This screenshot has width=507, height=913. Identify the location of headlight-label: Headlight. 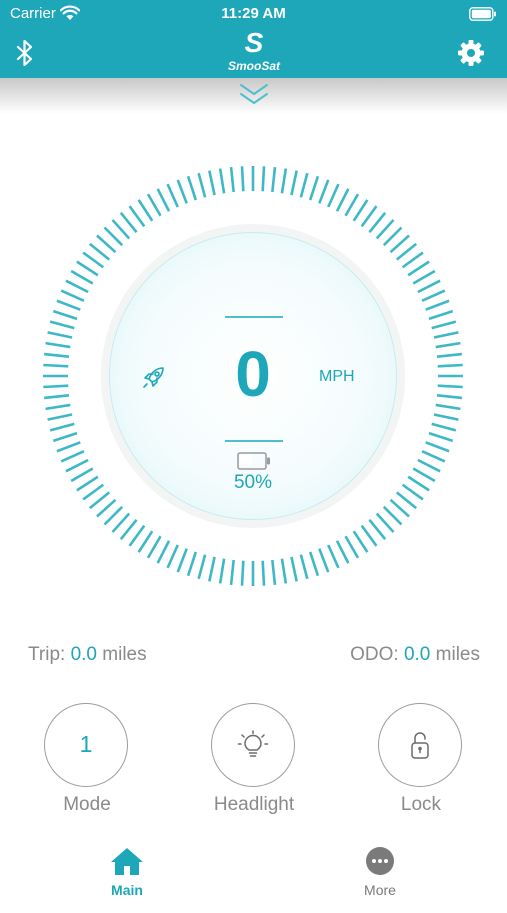
(254, 804).